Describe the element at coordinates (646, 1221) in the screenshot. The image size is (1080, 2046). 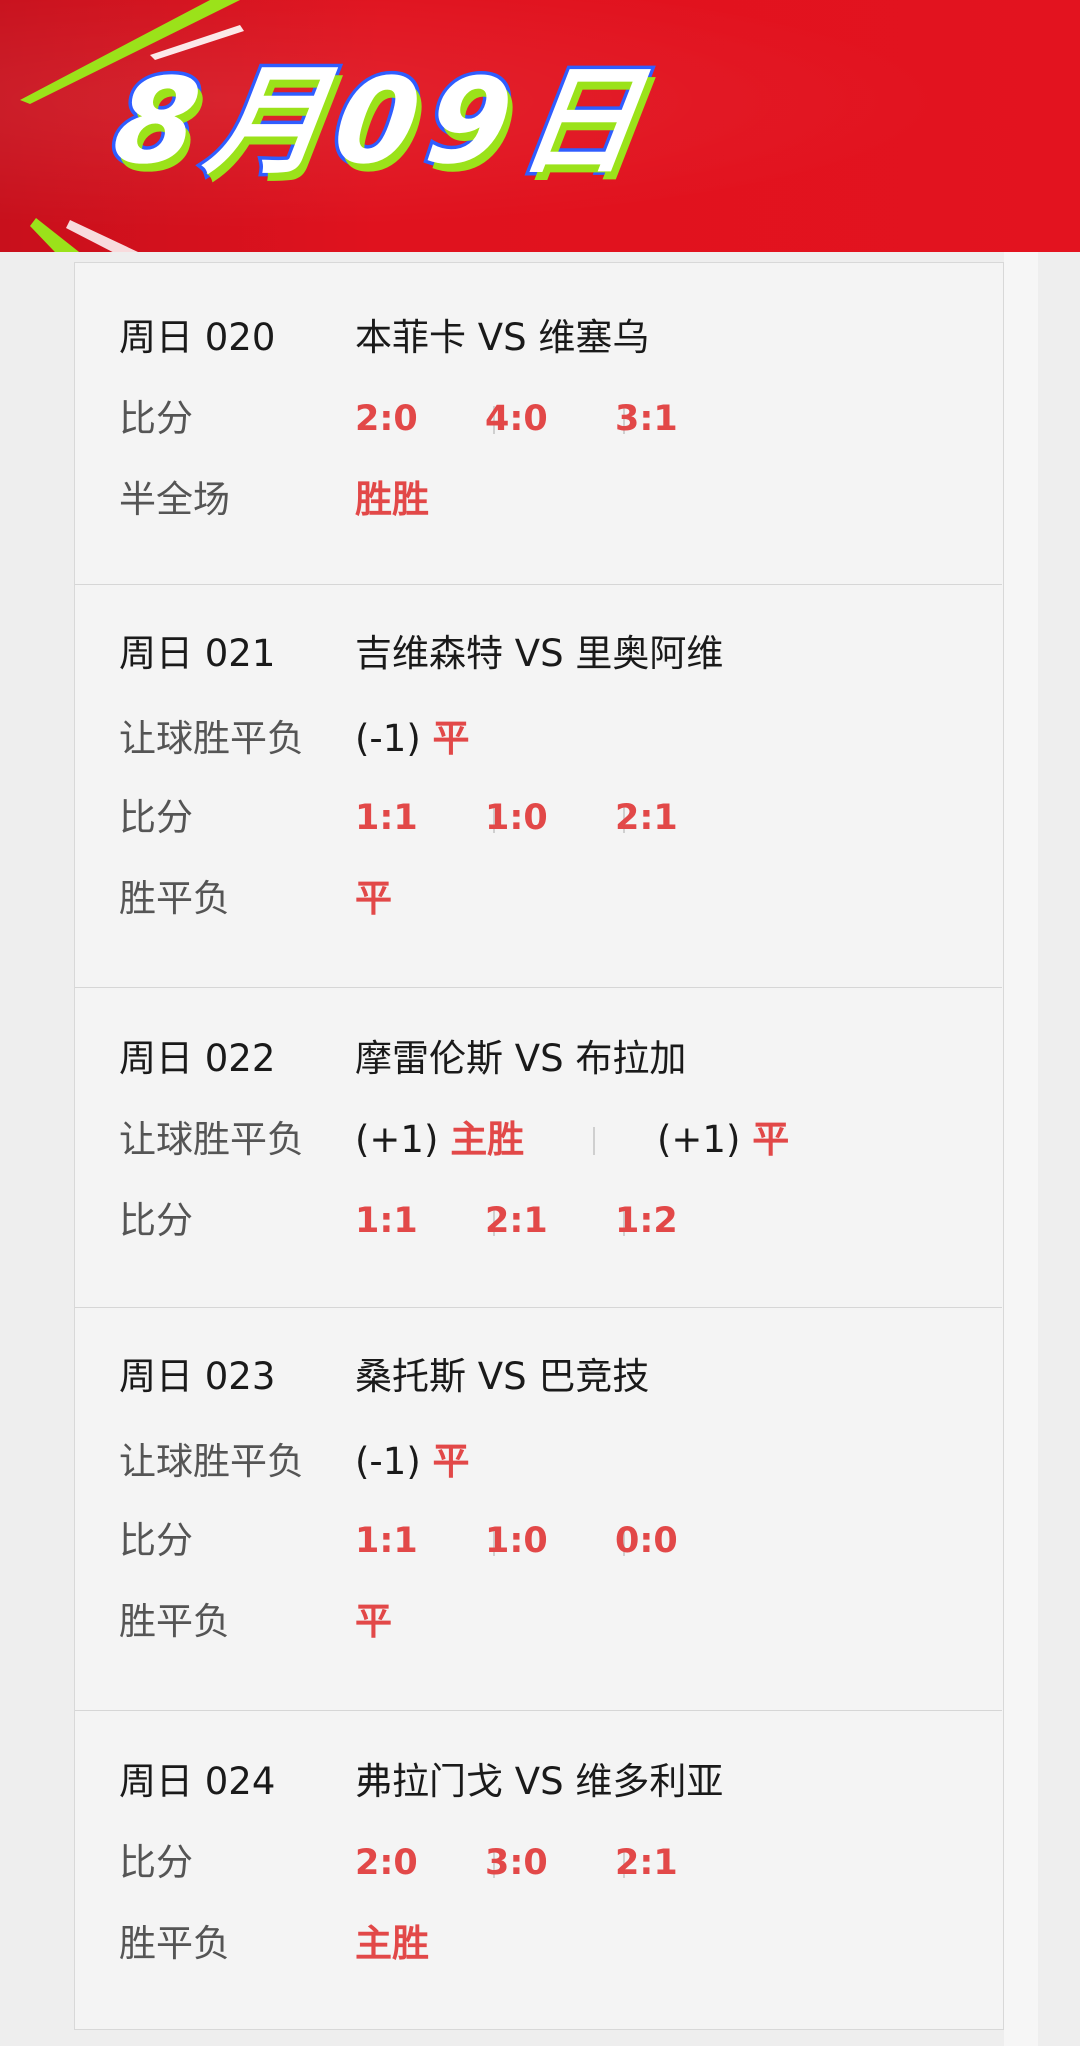
I see `score-pick: 1:2` at that location.